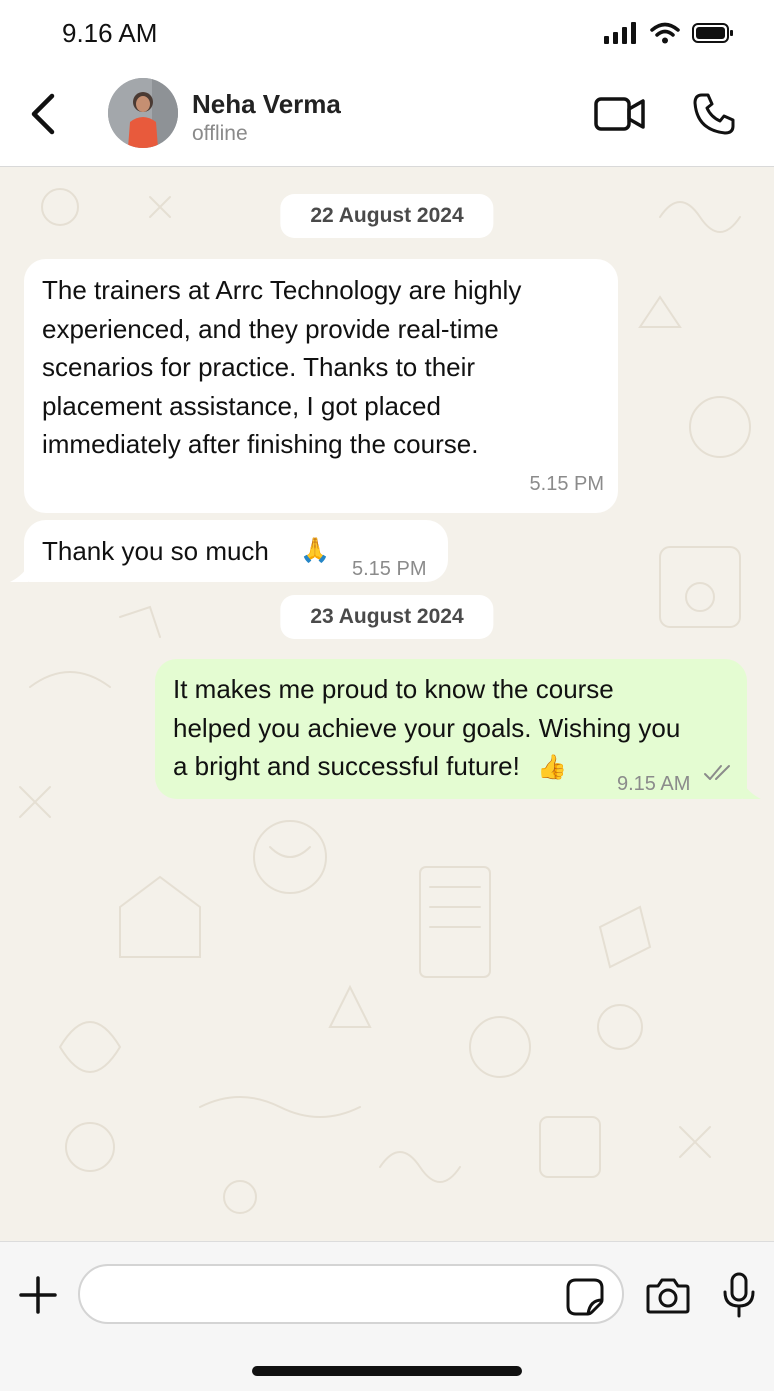  I want to click on double-check-icon, so click(717, 772).